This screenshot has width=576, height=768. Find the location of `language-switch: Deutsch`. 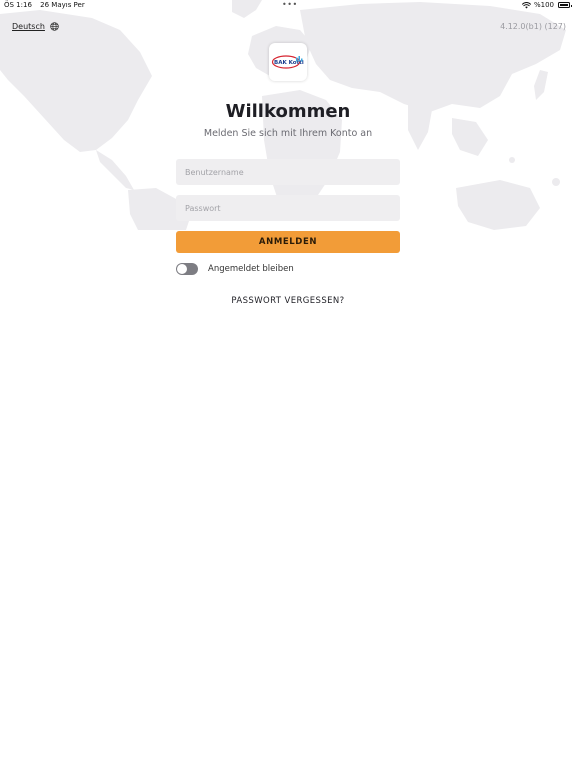

language-switch: Deutsch is located at coordinates (35, 26).